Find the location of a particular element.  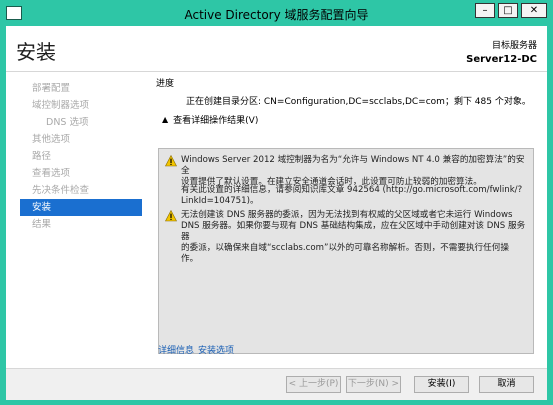

links-row: 详细信息 安装选项 is located at coordinates (198, 349).